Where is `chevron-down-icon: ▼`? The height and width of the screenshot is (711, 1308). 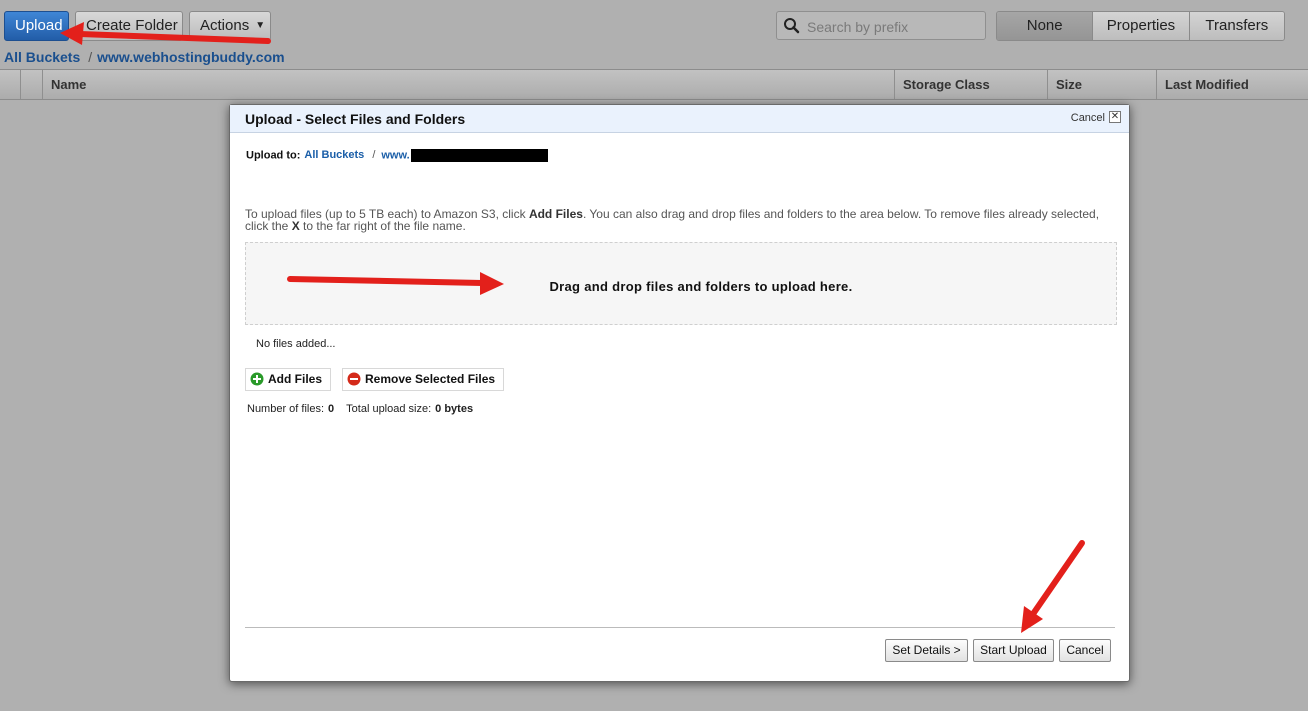 chevron-down-icon: ▼ is located at coordinates (260, 26).